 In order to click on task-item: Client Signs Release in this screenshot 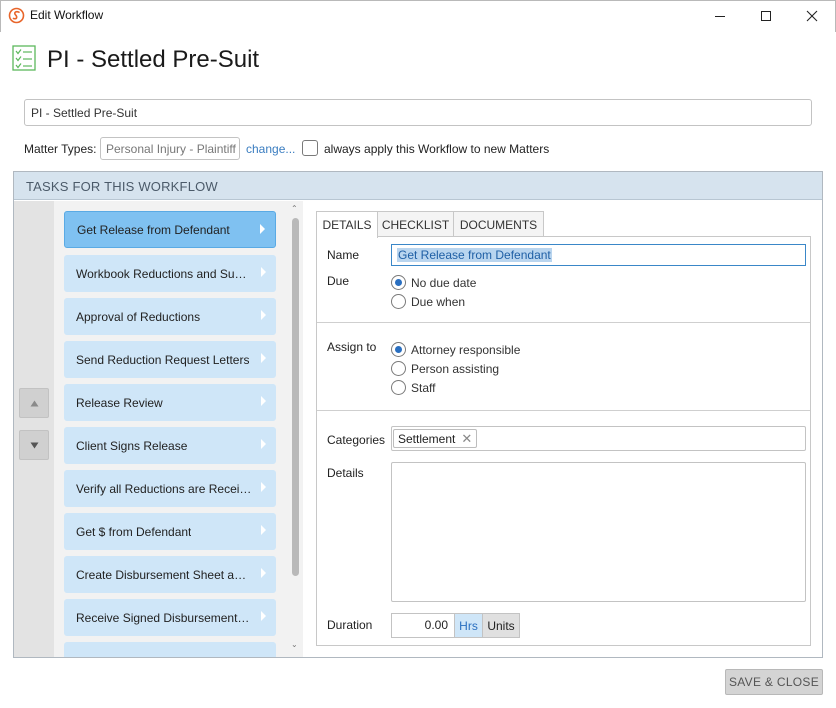, I will do `click(170, 445)`.